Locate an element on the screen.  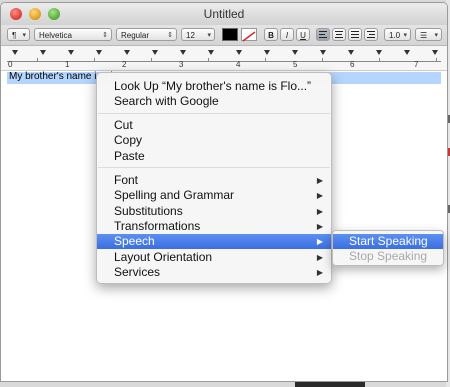
menu-item-font: Font ▶ is located at coordinates (214, 180).